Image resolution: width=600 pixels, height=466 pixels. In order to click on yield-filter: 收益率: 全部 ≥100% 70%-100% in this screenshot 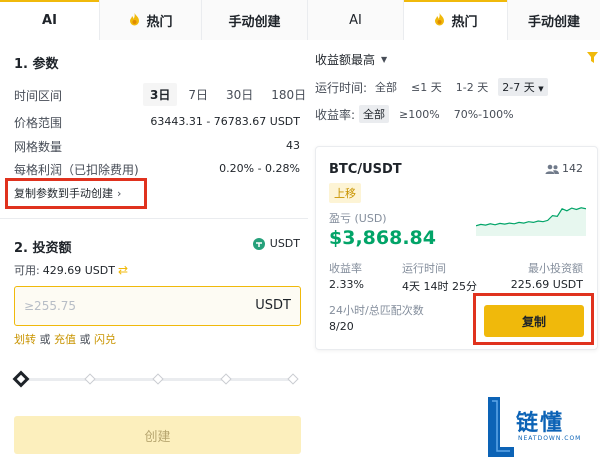, I will do `click(419, 114)`.